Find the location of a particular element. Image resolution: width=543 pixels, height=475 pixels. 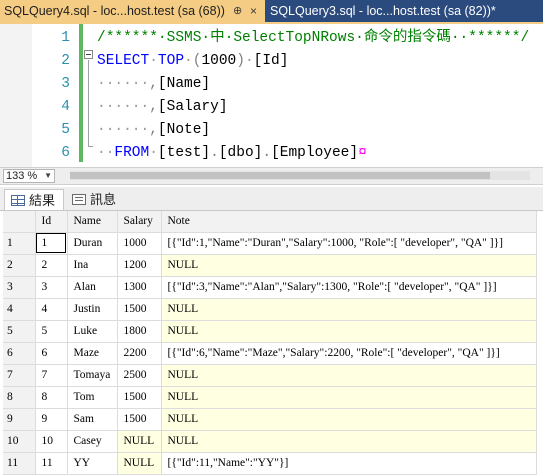

code-token: [dbo] is located at coordinates (240, 153).